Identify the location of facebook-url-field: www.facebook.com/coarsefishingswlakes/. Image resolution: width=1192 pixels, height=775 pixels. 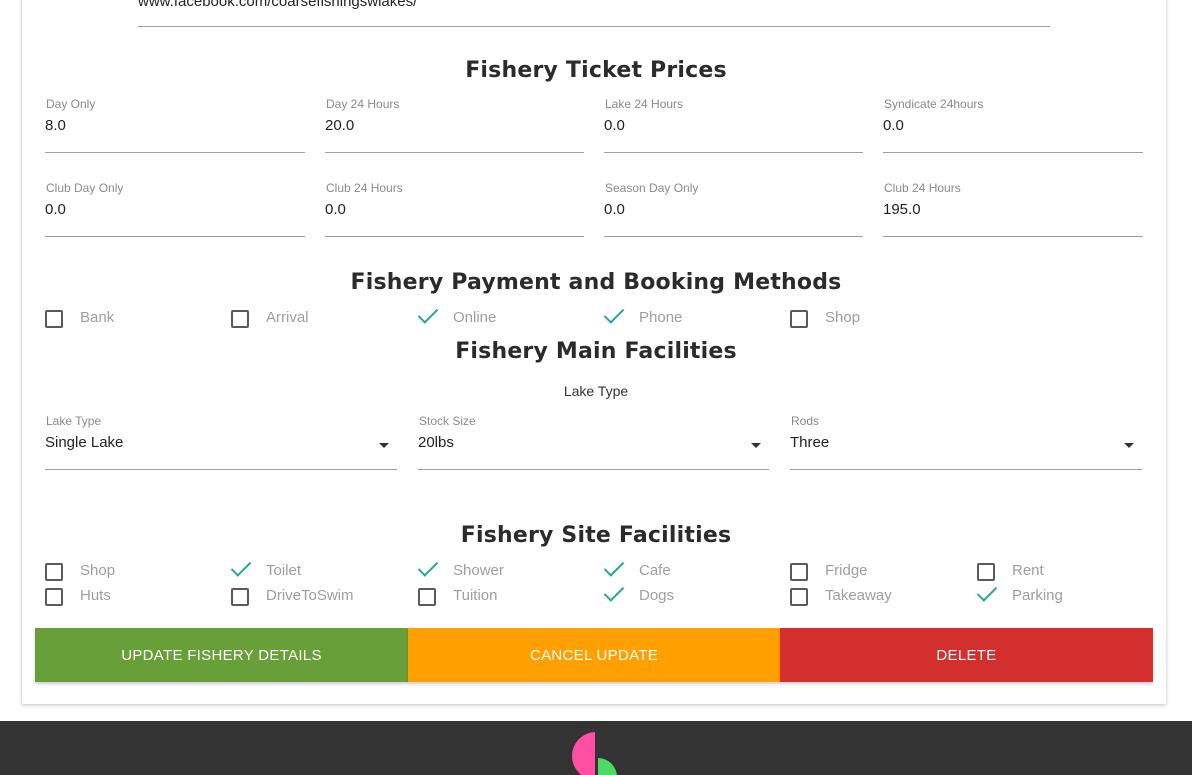
(594, 13).